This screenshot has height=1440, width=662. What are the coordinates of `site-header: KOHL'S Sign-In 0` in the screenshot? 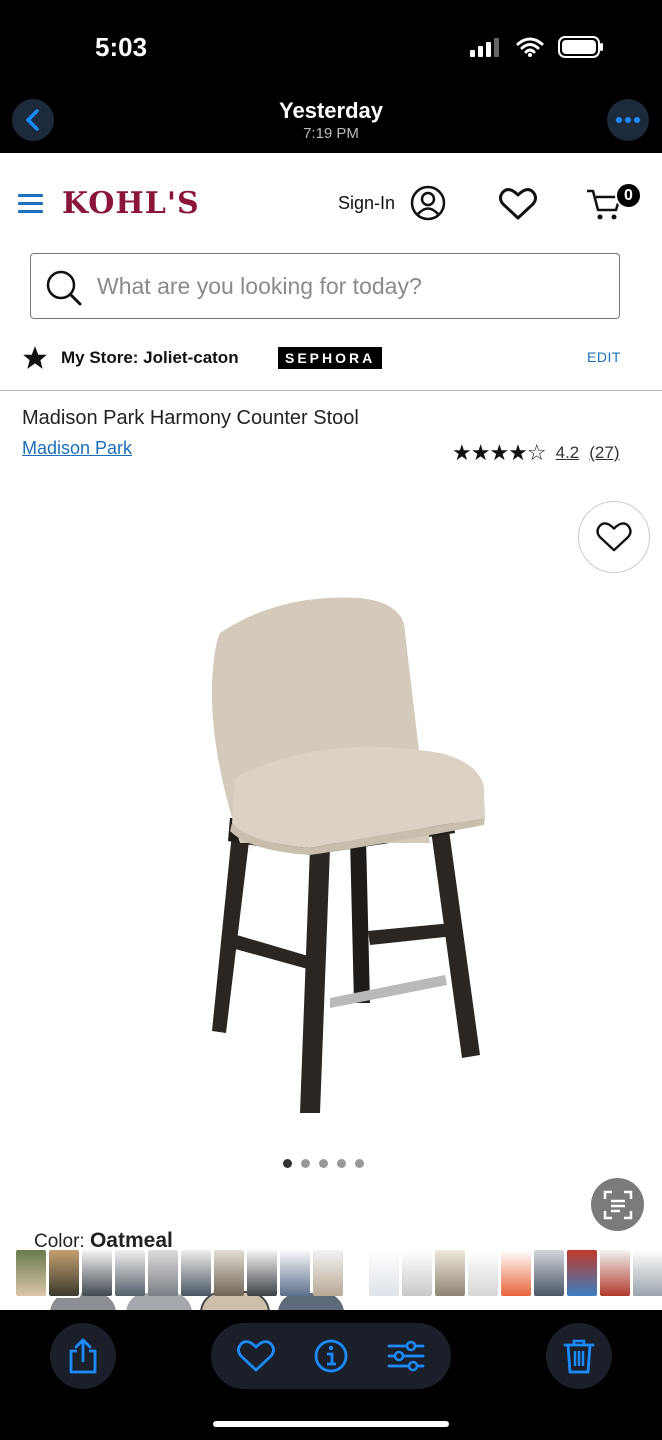 It's located at (331, 203).